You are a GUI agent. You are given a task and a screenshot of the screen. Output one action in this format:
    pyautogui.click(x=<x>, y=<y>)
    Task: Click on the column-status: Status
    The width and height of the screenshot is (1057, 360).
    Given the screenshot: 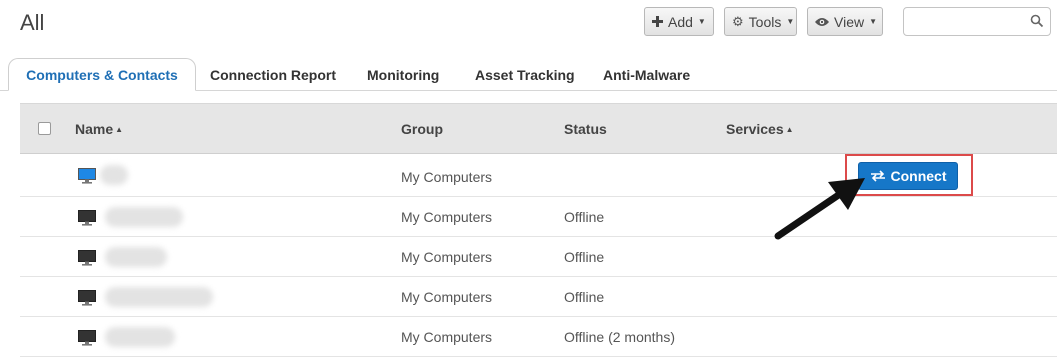 What is the action you would take?
    pyautogui.click(x=585, y=129)
    